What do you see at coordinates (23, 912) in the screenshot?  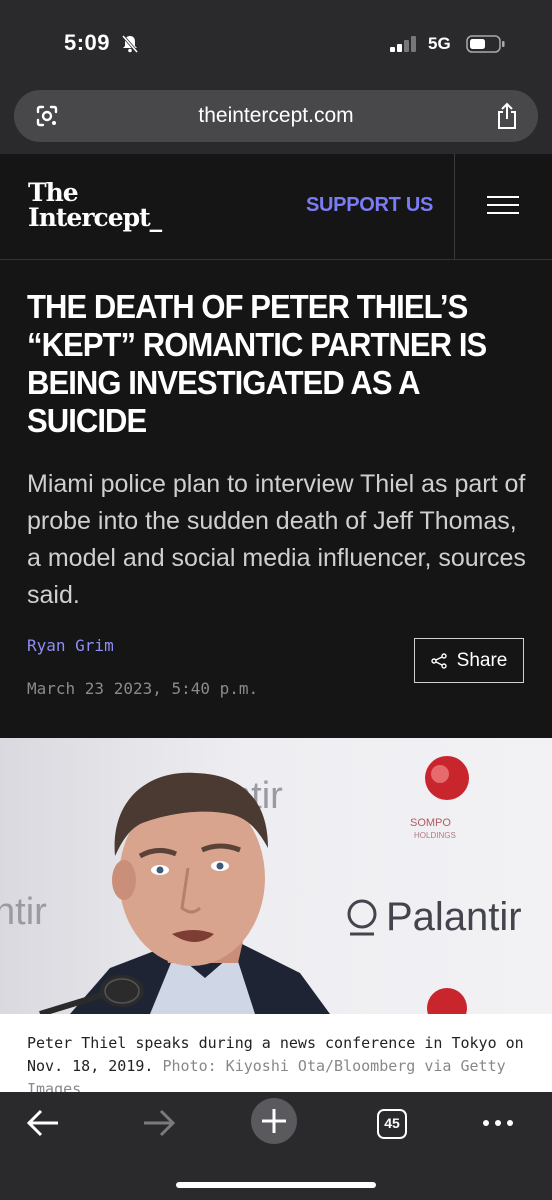 I see `backdrop-text-2: ntir` at bounding box center [23, 912].